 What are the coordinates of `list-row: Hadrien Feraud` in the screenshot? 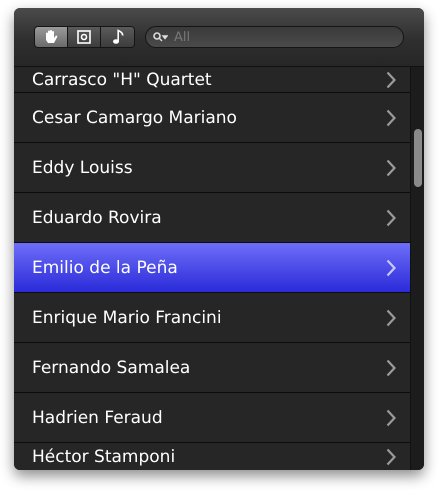 It's located at (212, 418).